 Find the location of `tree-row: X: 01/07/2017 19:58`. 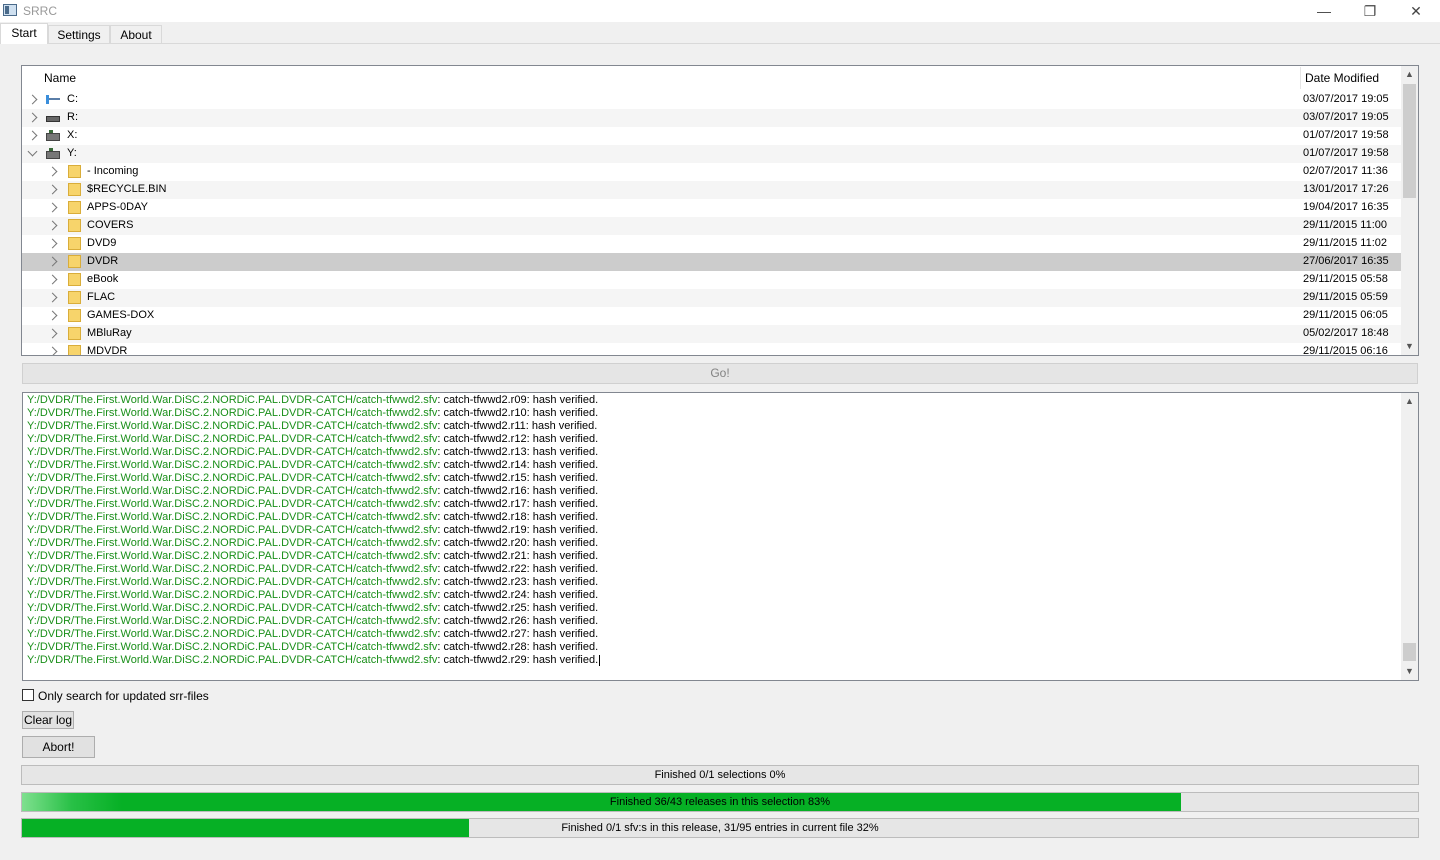

tree-row: X: 01/07/2017 19:58 is located at coordinates (712, 136).